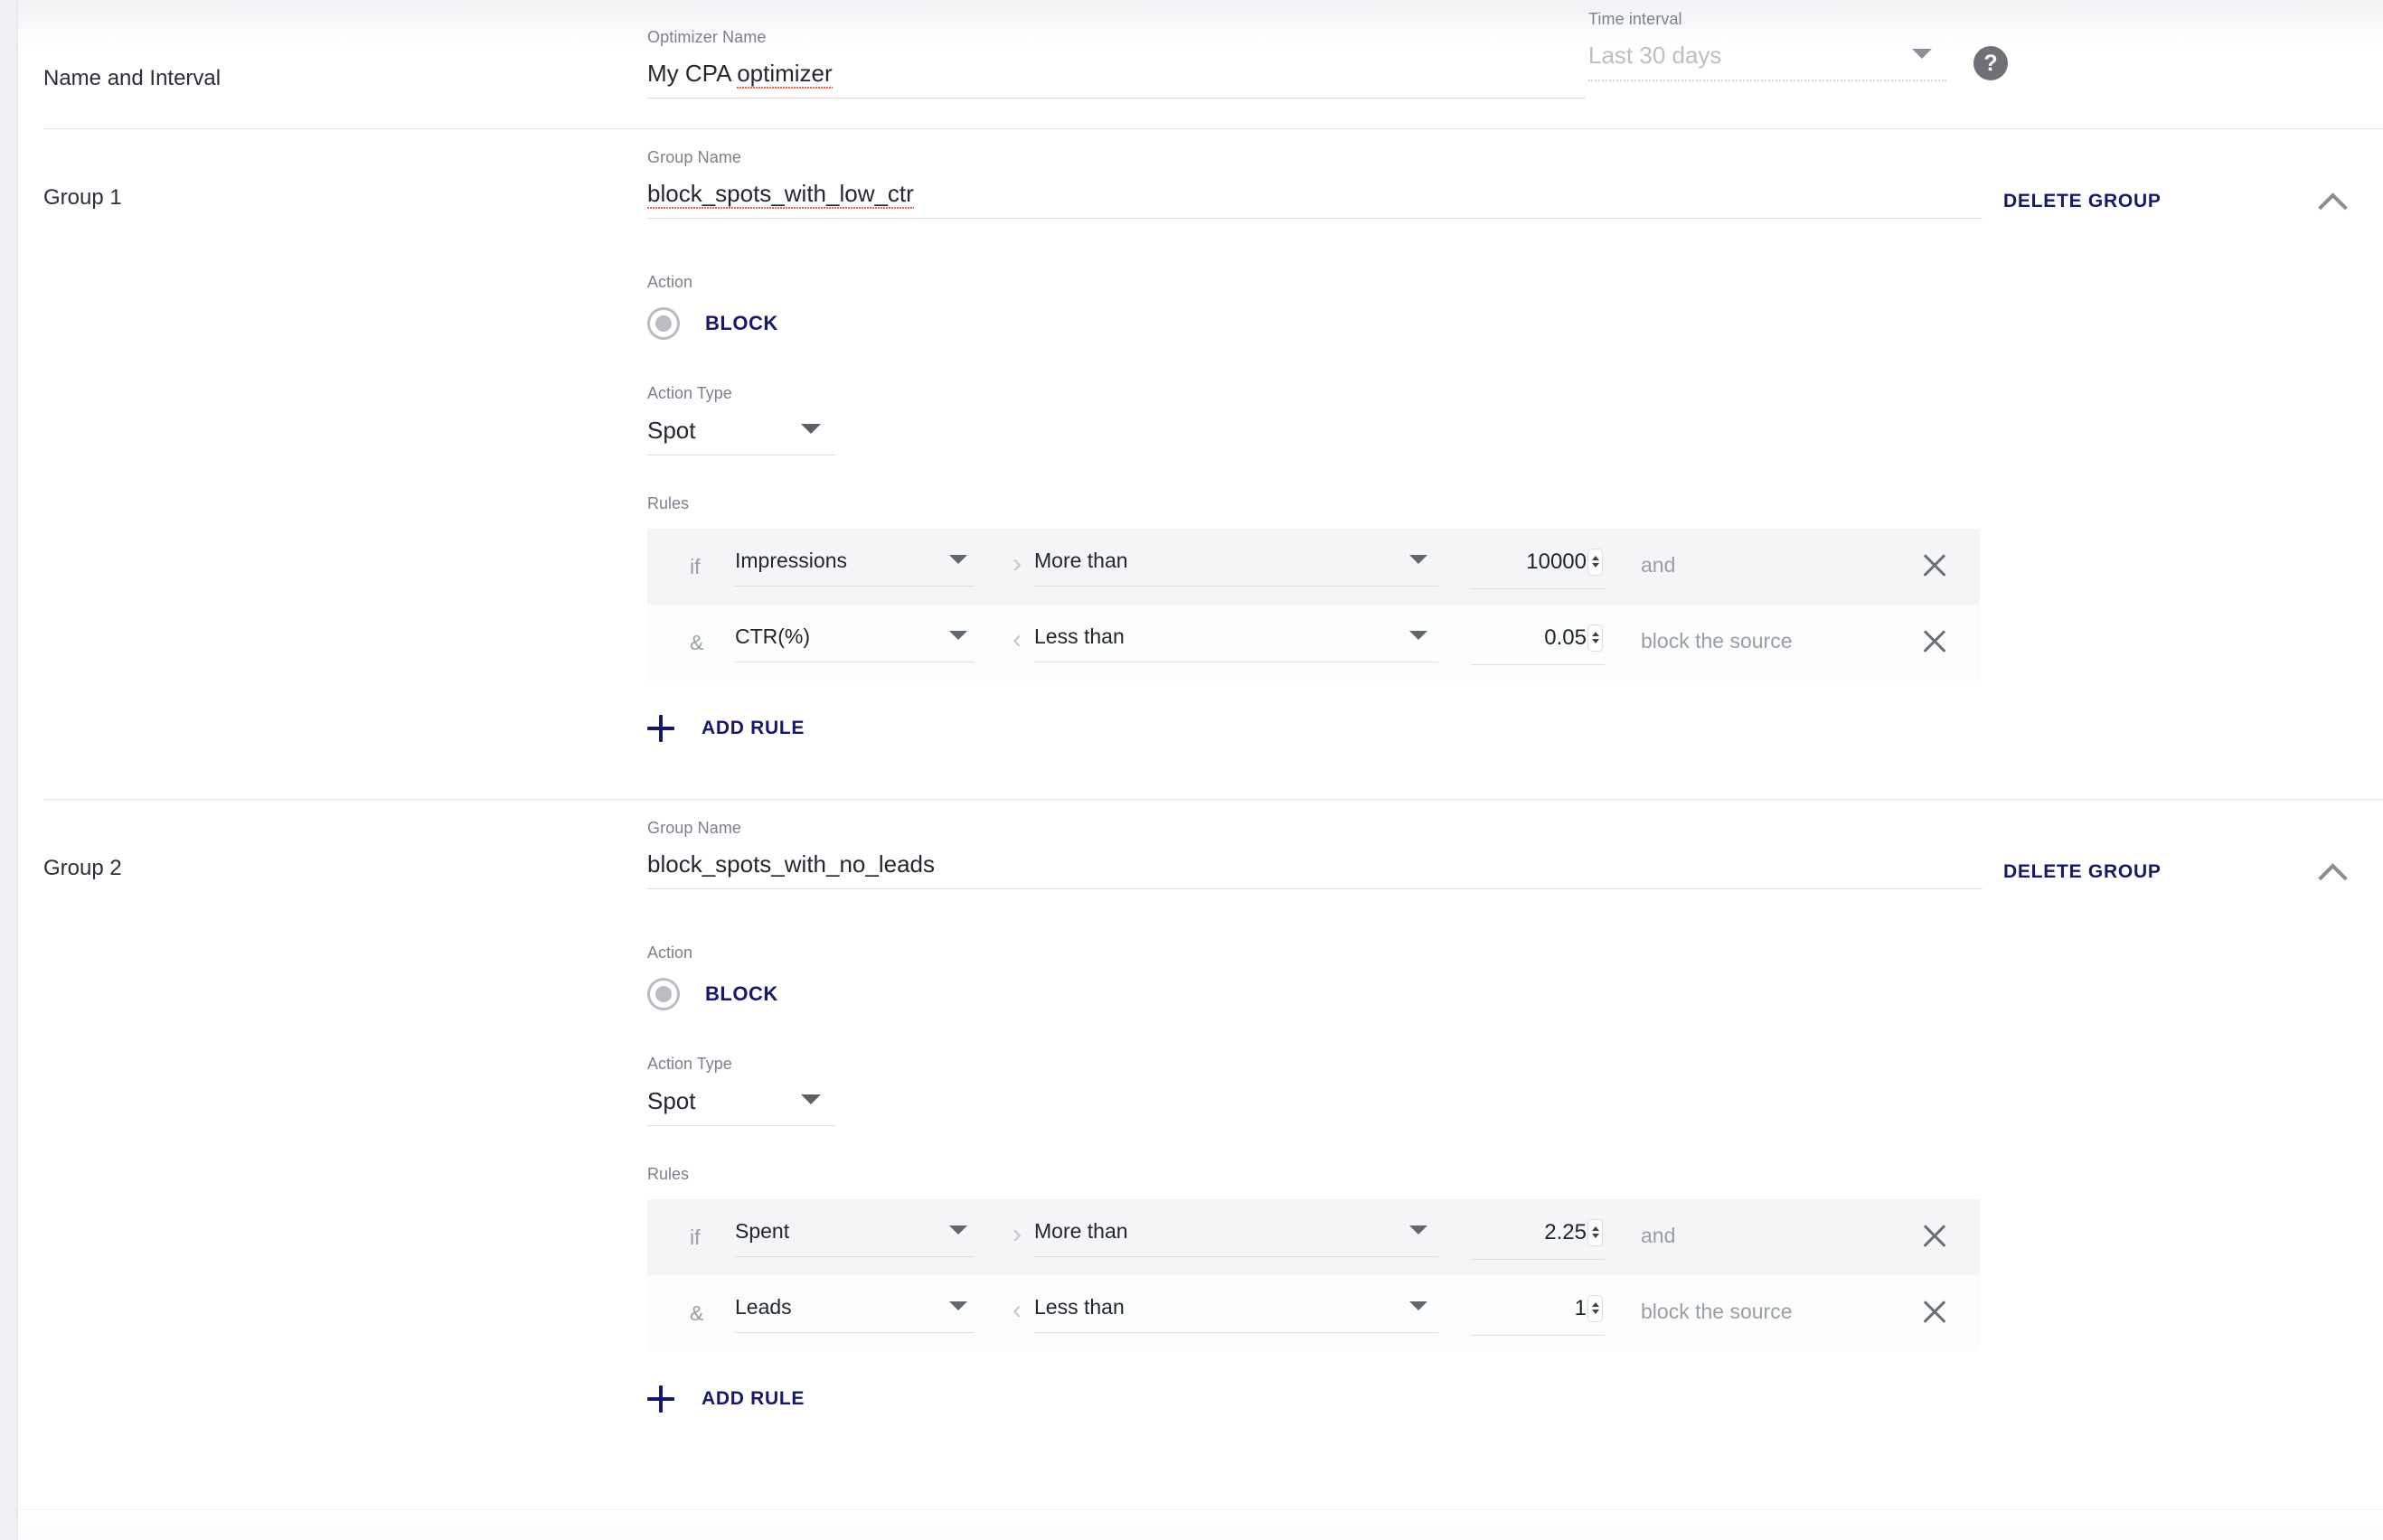 The height and width of the screenshot is (1540, 2383). I want to click on rule-metric-select: Leads, so click(855, 1313).